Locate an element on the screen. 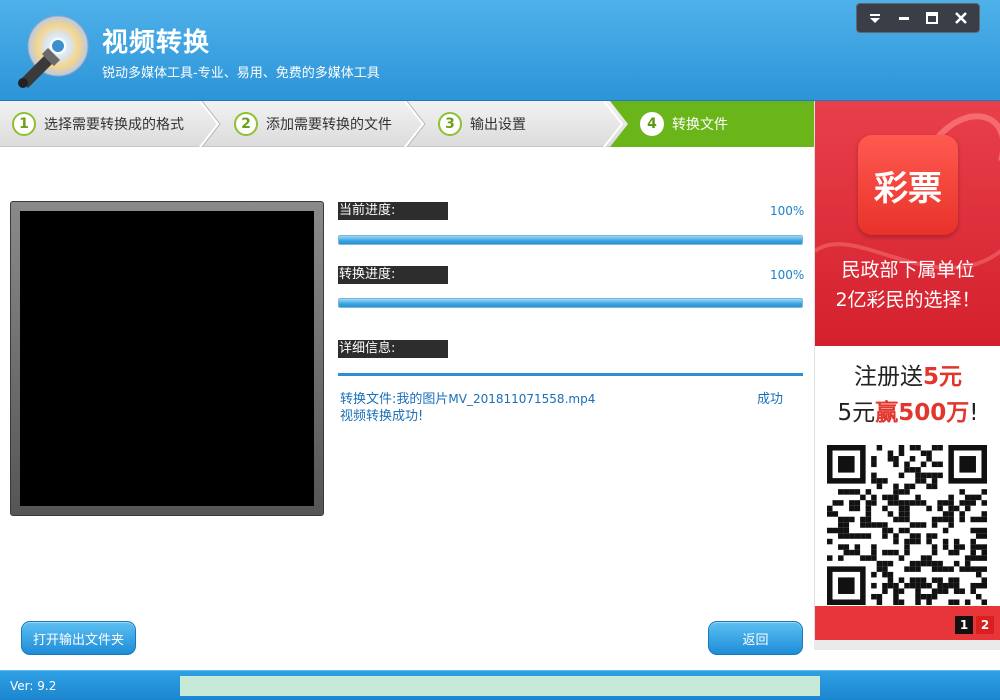 This screenshot has height=700, width=1000. ad-line-3b: 5元 is located at coordinates (942, 377).